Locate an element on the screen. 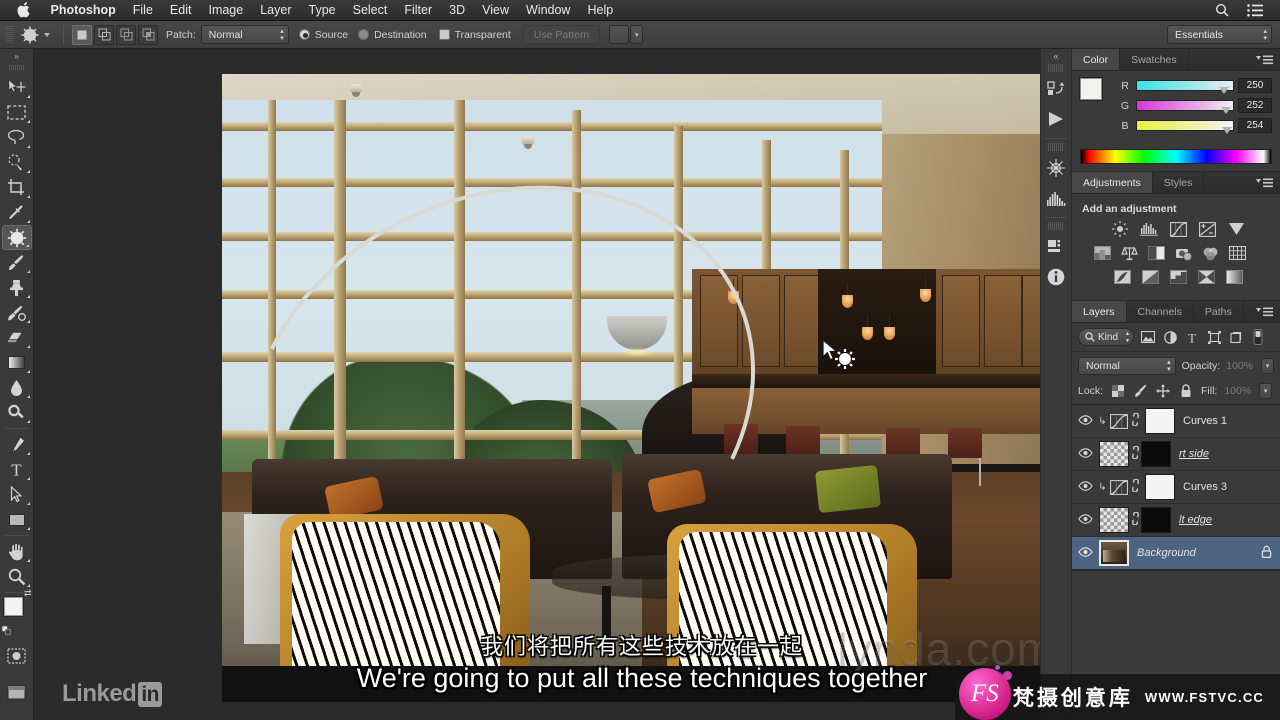 This screenshot has height=720, width=1280. toolbar-collapse-button: » is located at coordinates (16, 56).